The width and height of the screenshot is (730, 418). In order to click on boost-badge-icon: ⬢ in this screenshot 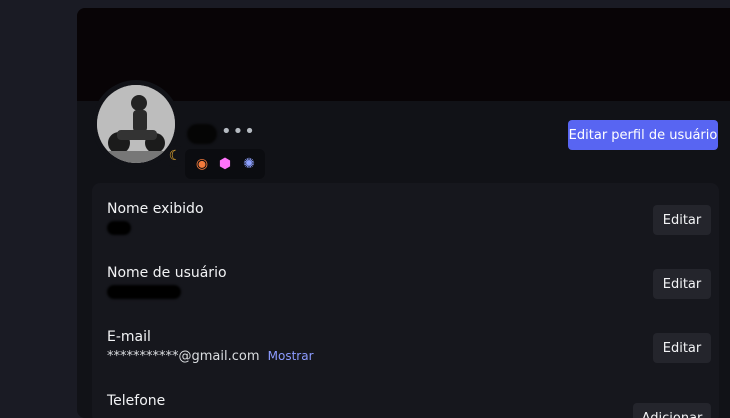, I will do `click(225, 164)`.